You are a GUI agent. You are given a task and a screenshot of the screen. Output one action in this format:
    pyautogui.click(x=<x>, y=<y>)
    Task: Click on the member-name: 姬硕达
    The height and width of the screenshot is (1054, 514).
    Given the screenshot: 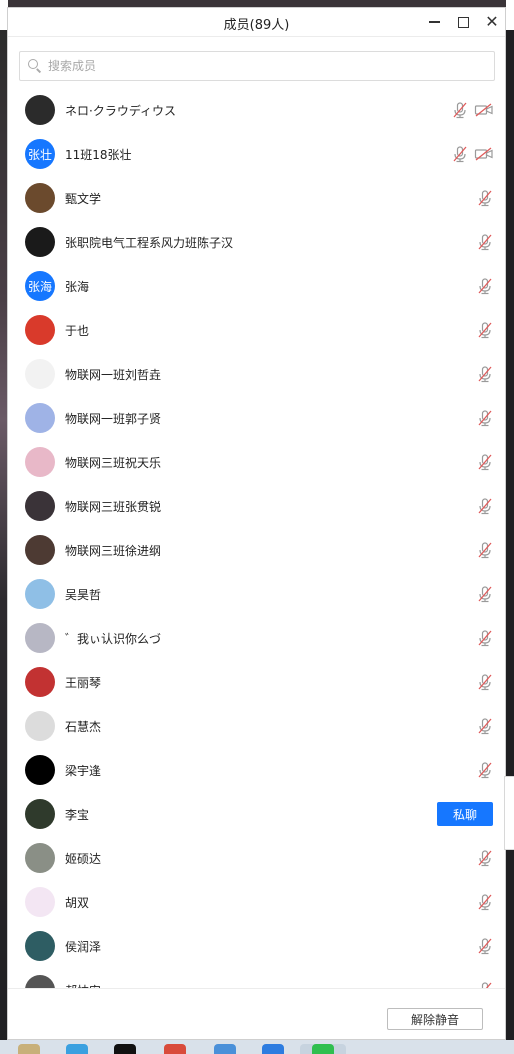 What is the action you would take?
    pyautogui.click(x=83, y=859)
    